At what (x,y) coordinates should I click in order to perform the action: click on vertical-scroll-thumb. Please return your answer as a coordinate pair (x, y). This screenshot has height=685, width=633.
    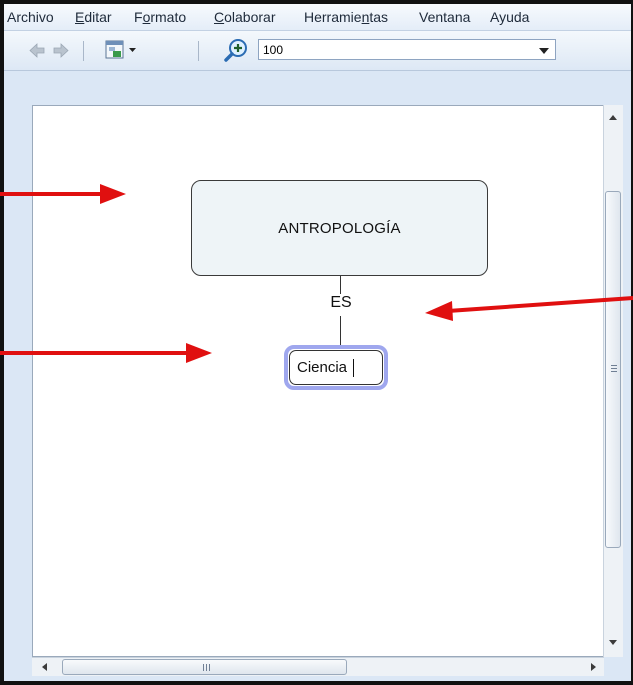
    Looking at the image, I should click on (613, 369).